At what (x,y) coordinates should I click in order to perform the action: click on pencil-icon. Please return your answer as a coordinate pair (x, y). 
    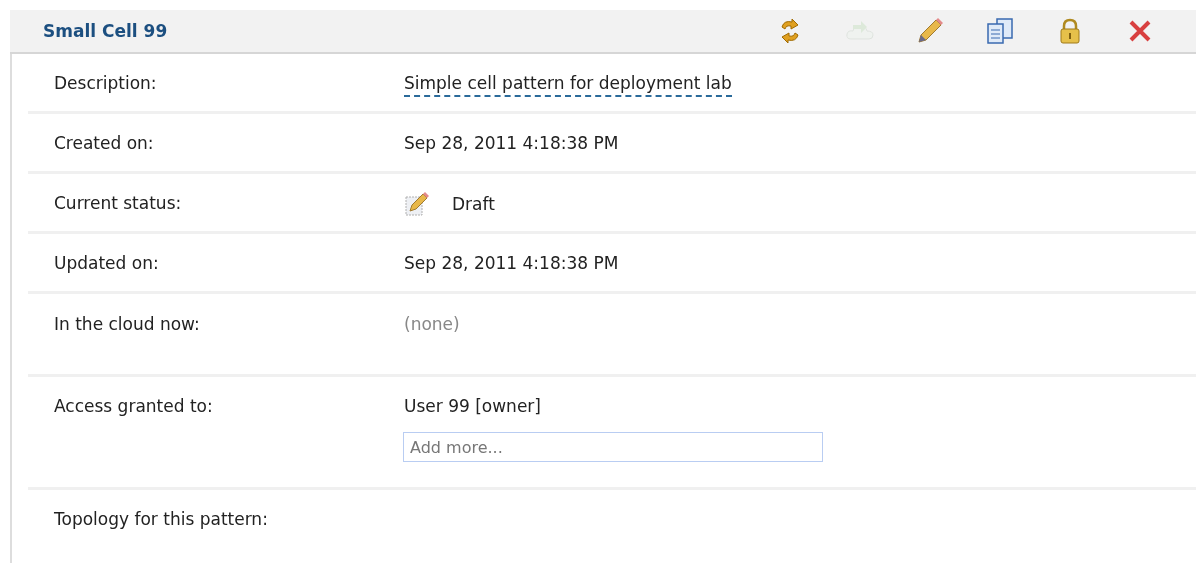
    Looking at the image, I should click on (930, 31).